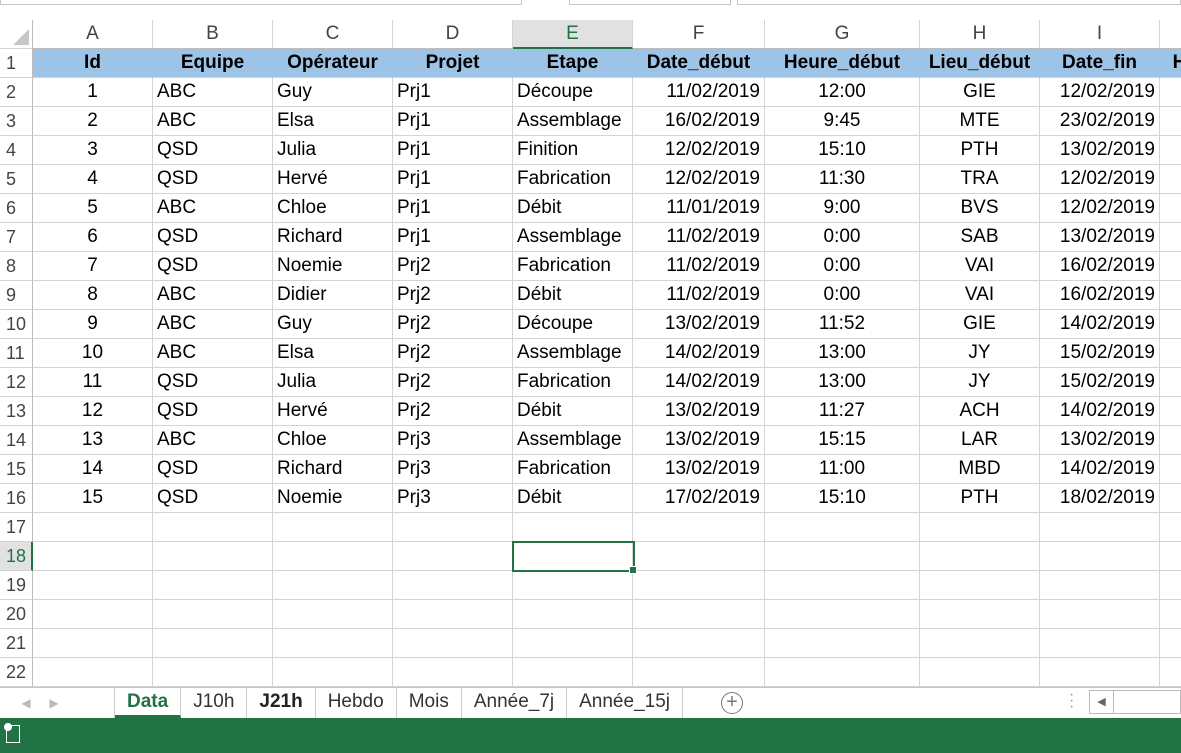  Describe the element at coordinates (16, 614) in the screenshot. I see `row-header: 20` at that location.